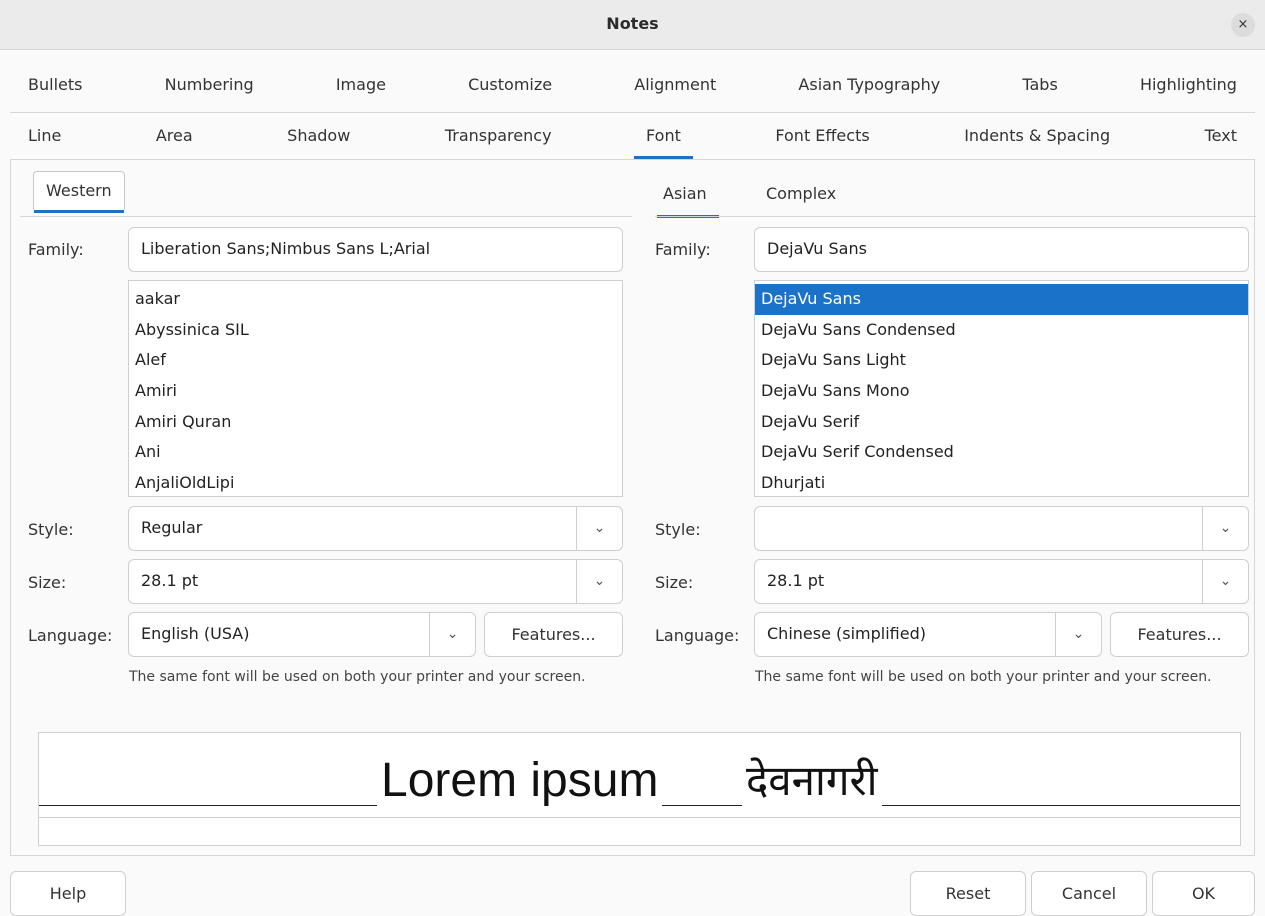  Describe the element at coordinates (174, 135) in the screenshot. I see `tab-area: Area` at that location.